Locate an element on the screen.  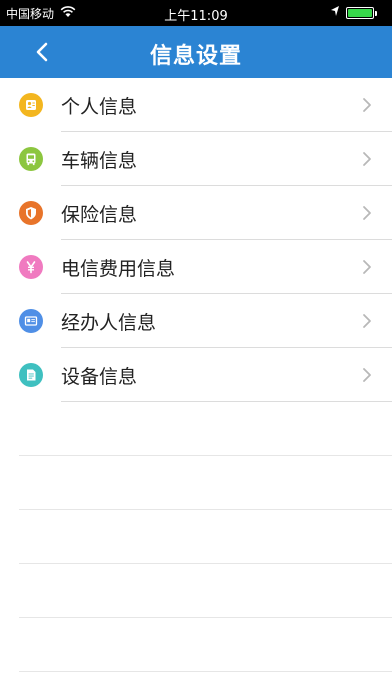
person-card-icon is located at coordinates (31, 105).